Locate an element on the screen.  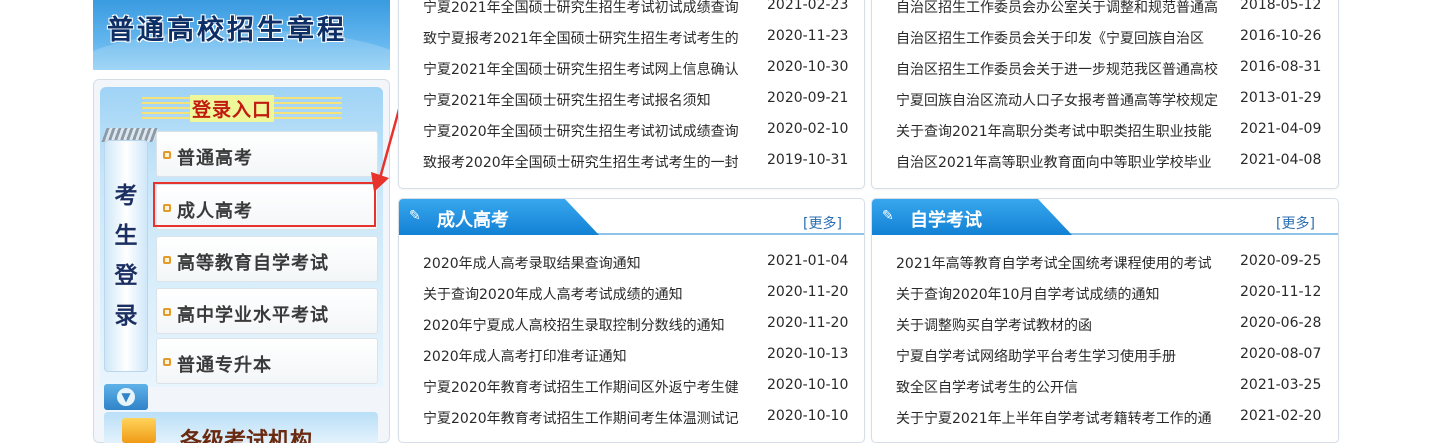
news-item-date: 2021-04-09 is located at coordinates (1281, 129).